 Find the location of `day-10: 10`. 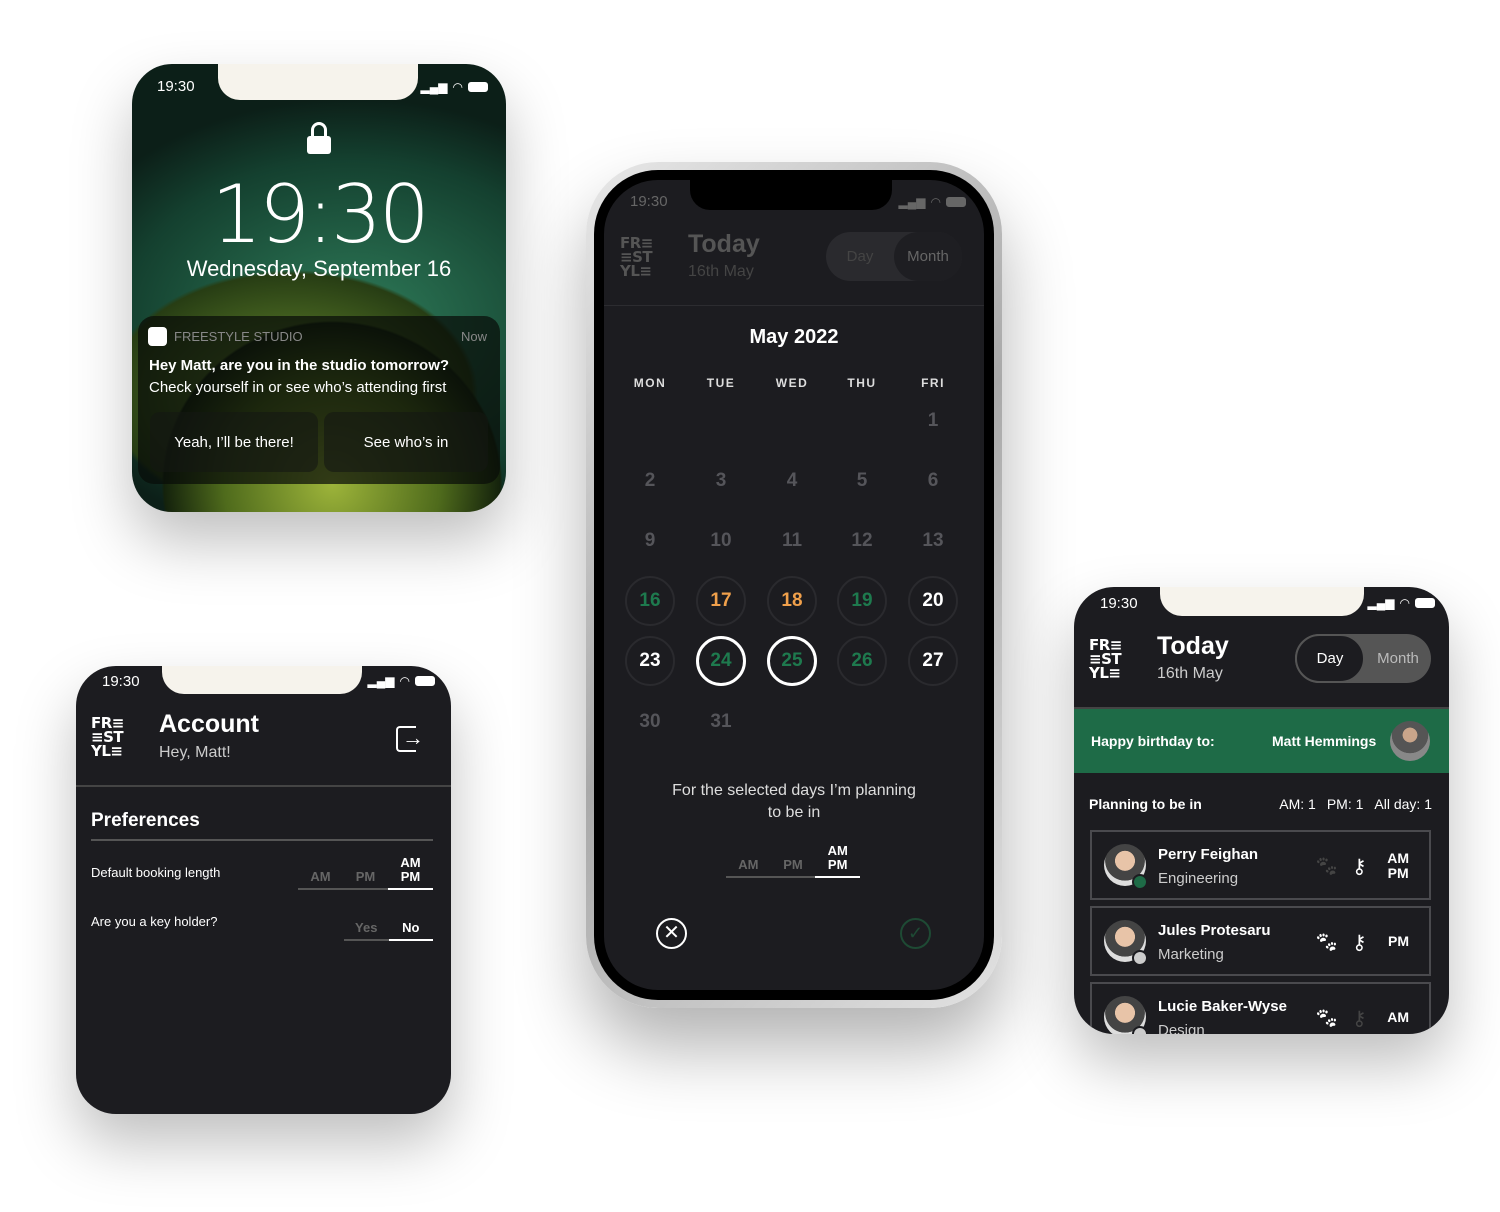

day-10: 10 is located at coordinates (721, 541).